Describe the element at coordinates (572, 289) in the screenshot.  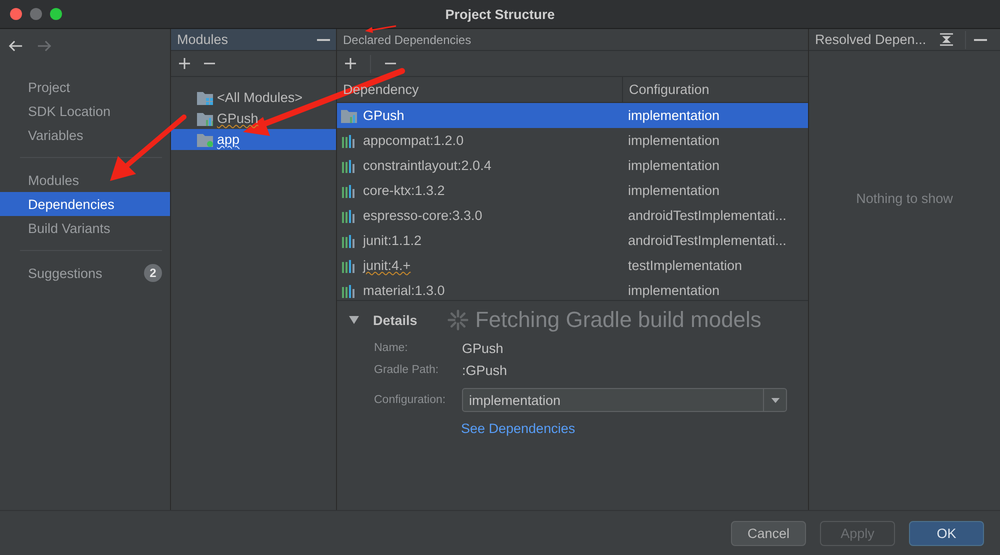
I see `table-row: material:1.3.0 implementation` at that location.